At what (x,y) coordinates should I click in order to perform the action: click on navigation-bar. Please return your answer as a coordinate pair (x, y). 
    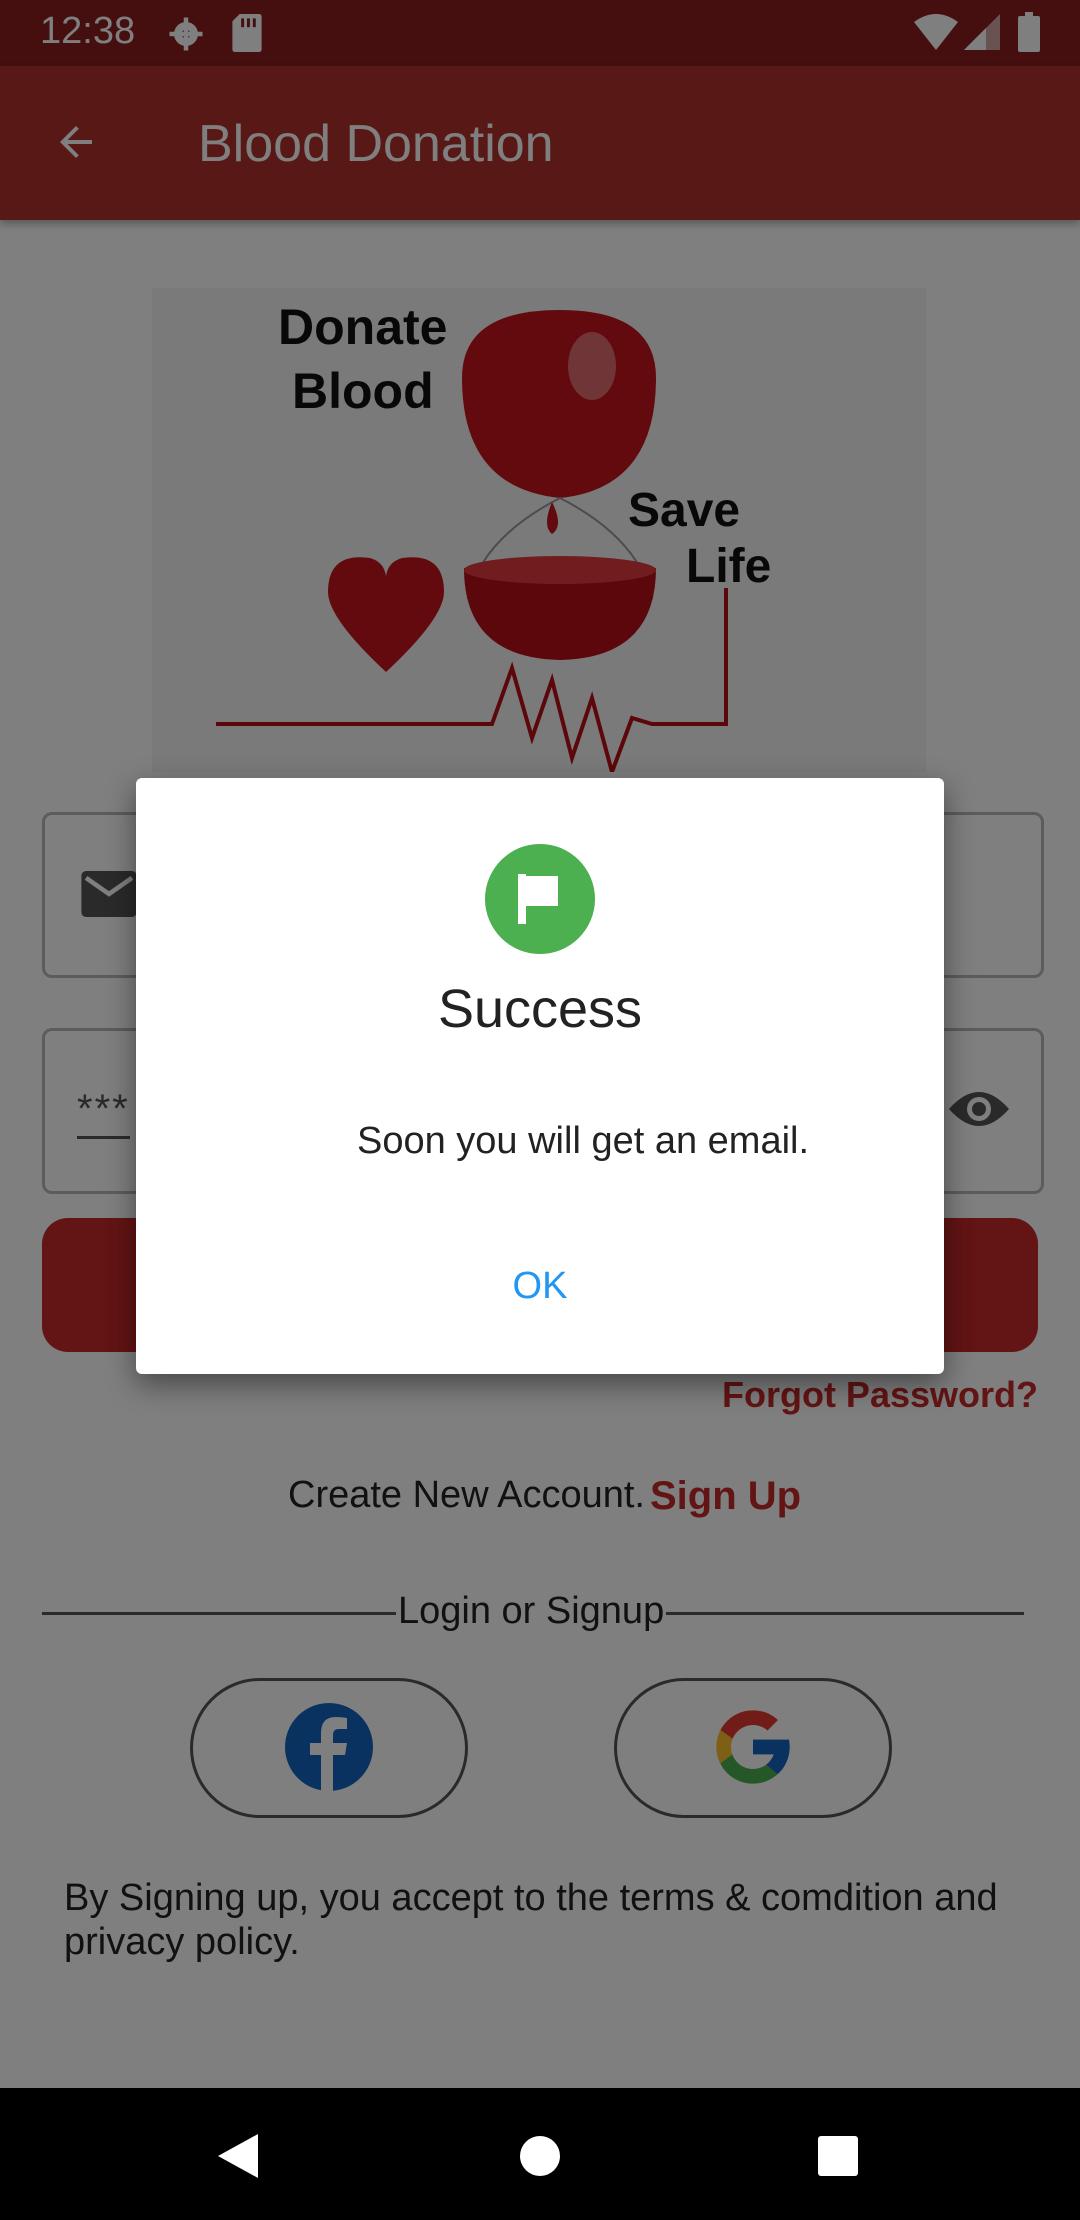
    Looking at the image, I should click on (540, 2154).